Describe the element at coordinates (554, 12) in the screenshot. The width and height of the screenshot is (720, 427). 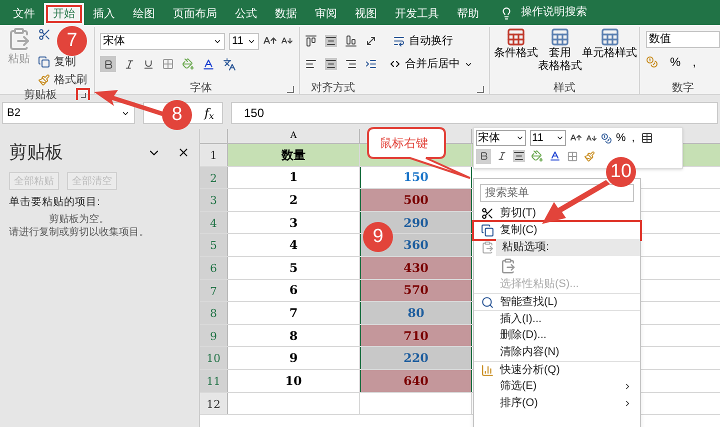
I see `tell-me-search: 操作说明搜索` at that location.